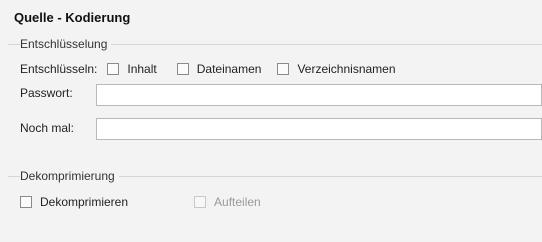 This screenshot has height=242, width=542. Describe the element at coordinates (113, 69) in the screenshot. I see `content-checkbox` at that location.